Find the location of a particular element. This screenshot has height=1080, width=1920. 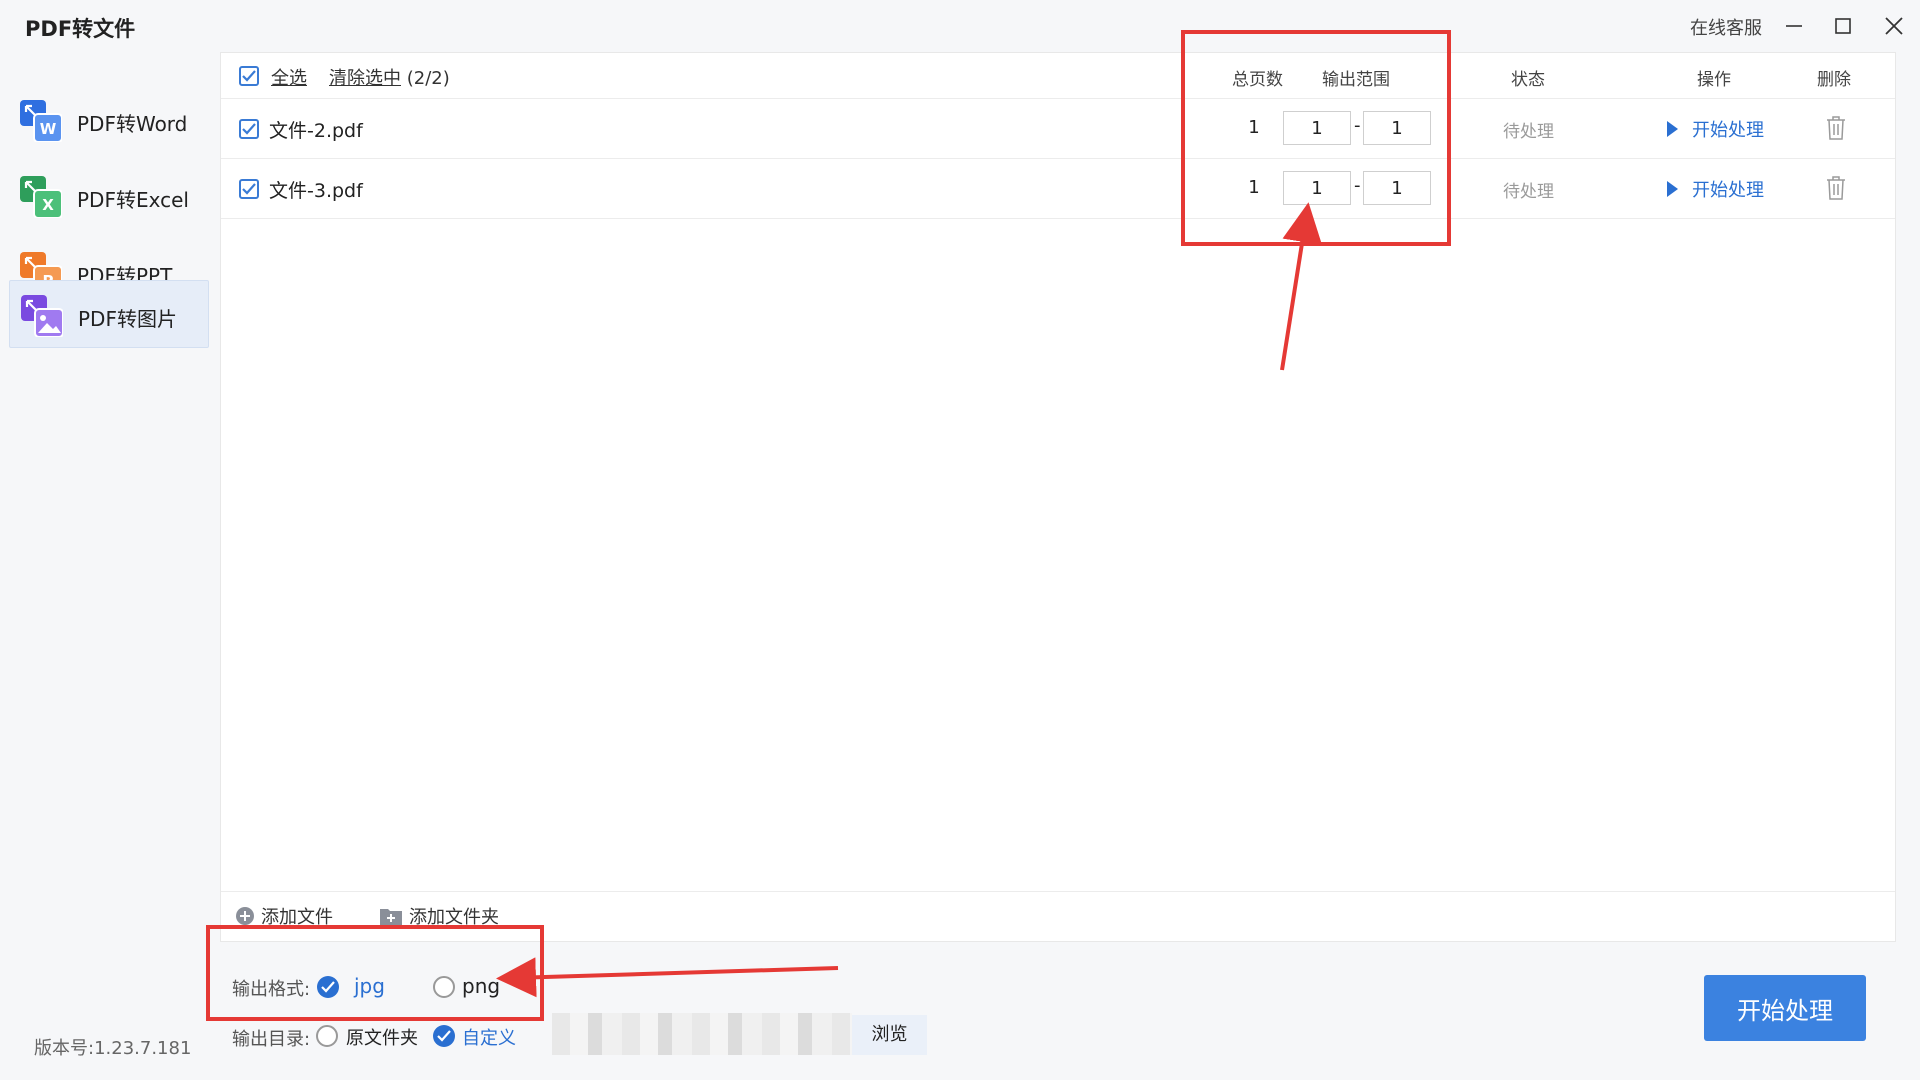

title-bar: PDF转文件 在线客服 is located at coordinates (960, 26).